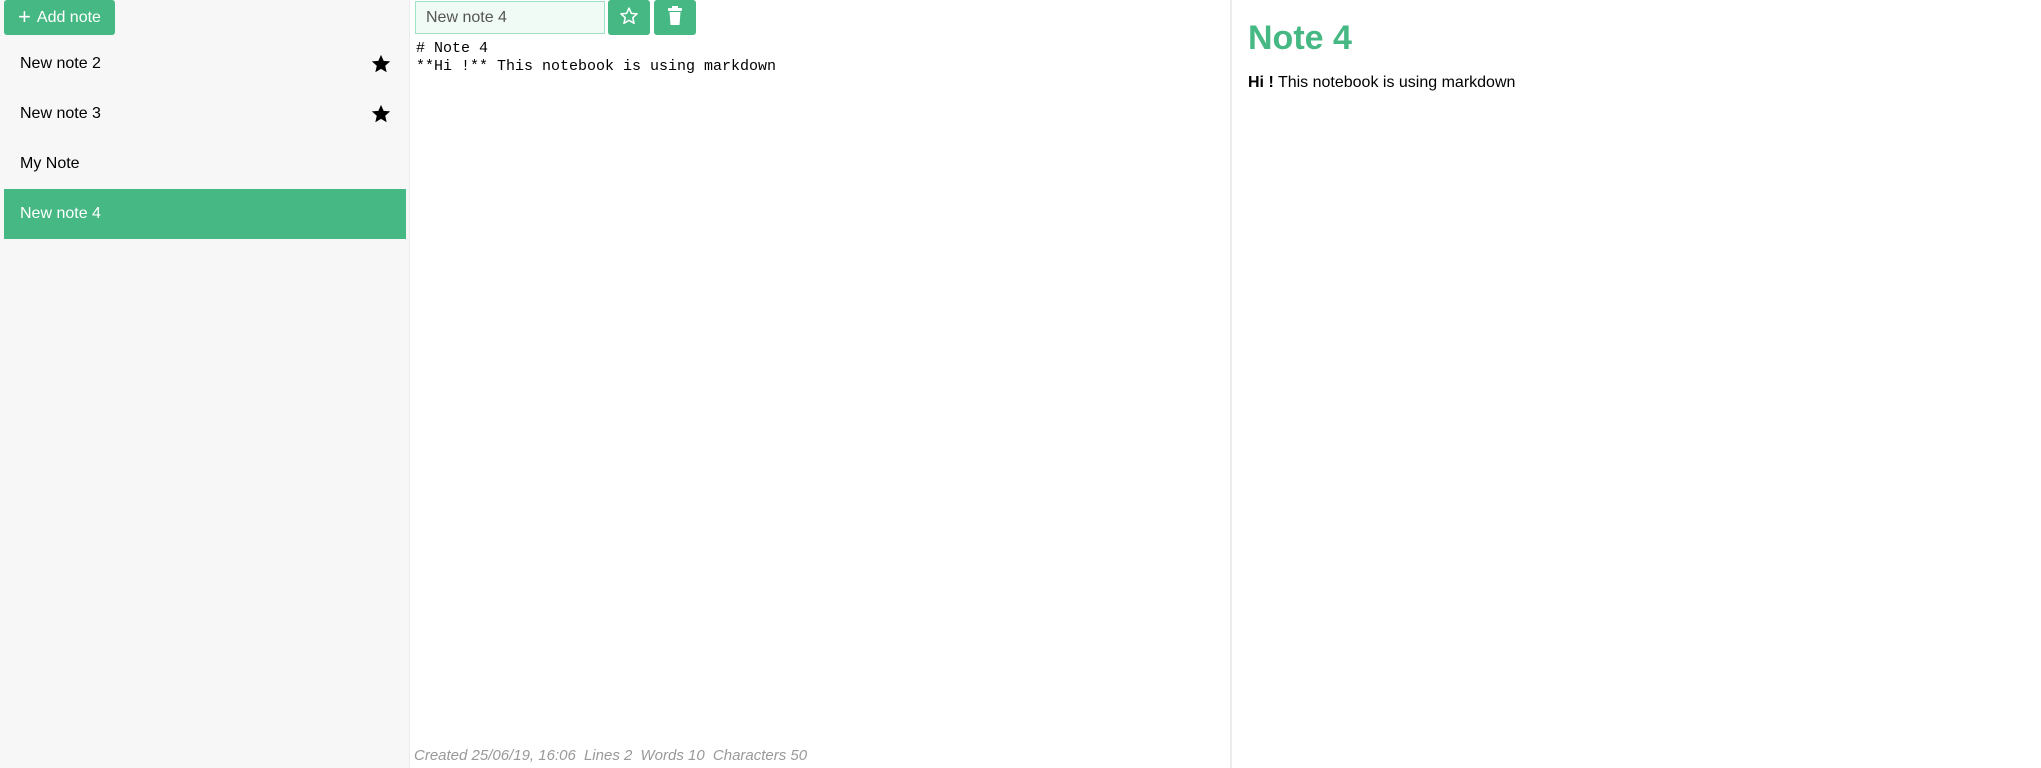  Describe the element at coordinates (608, 755) in the screenshot. I see `lines-count: Lines 2` at that location.